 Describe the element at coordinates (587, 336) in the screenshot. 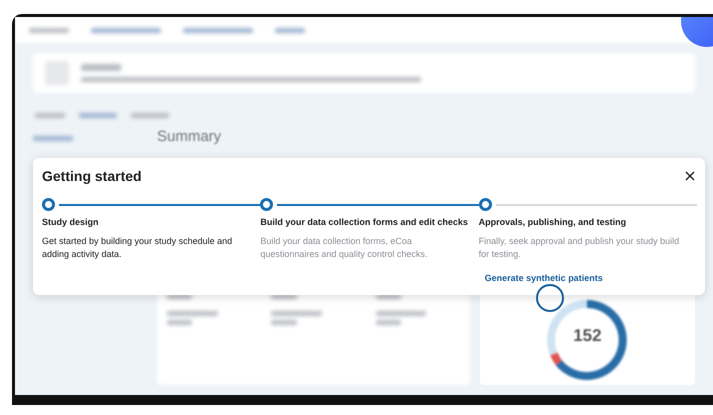

I see `donut-value: 152` at that location.